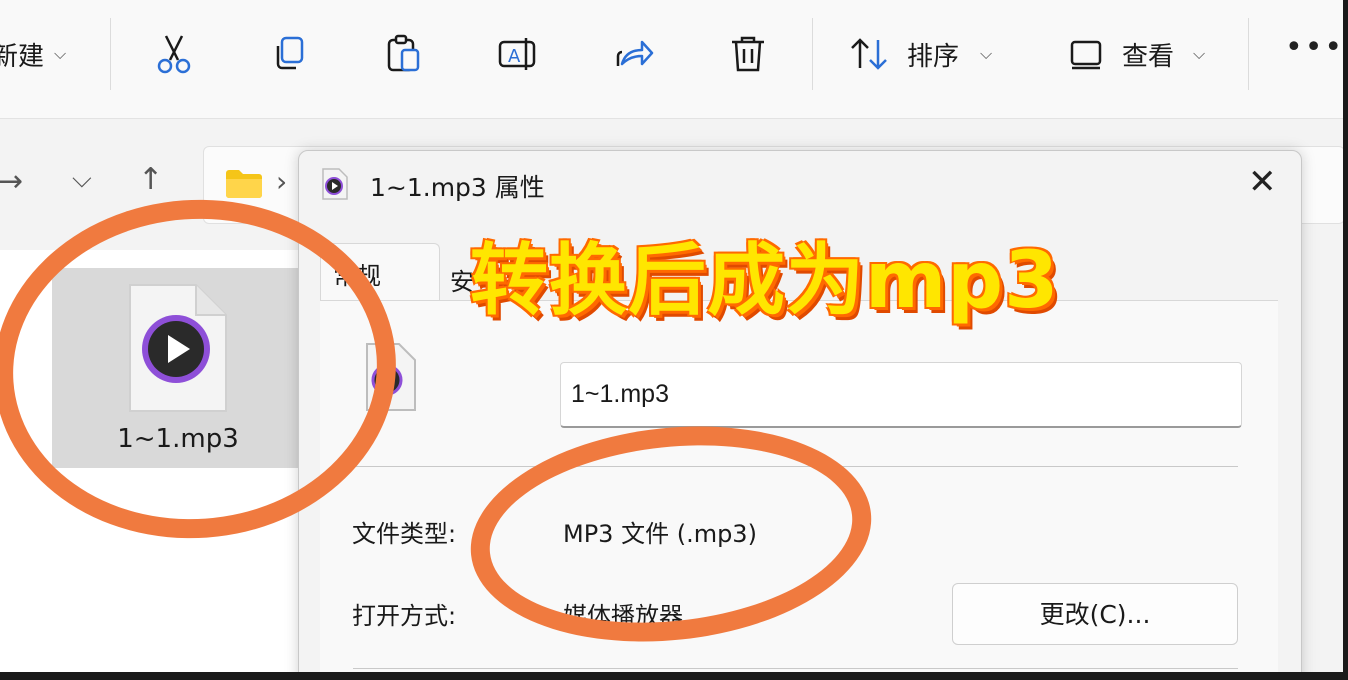 The height and width of the screenshot is (680, 1348). What do you see at coordinates (174, 54) in the screenshot?
I see `cut-icon` at bounding box center [174, 54].